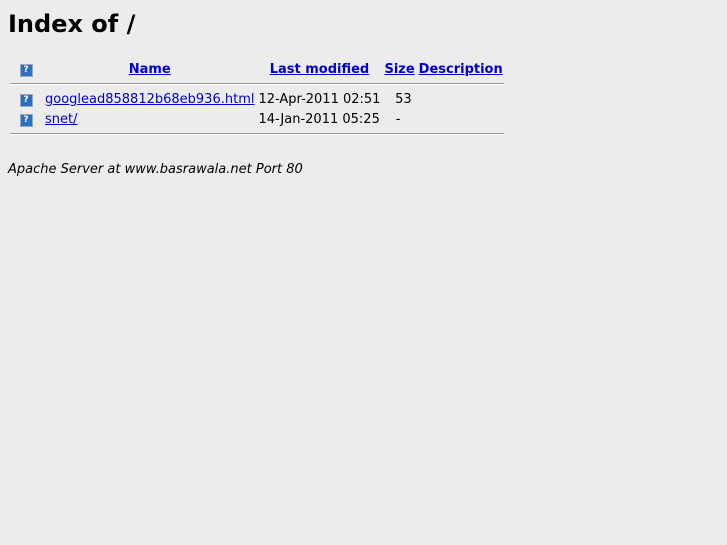 This screenshot has width=727, height=545. I want to click on sort-by-description-link: Description, so click(461, 69).